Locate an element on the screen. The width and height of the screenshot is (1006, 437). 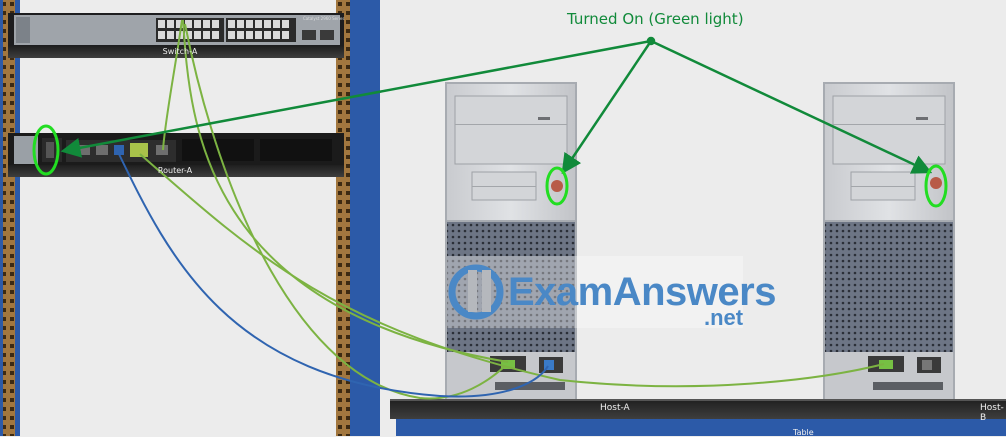
switch-brand-label: Catalyst 2960 Series is located at coordinates (324, 18).